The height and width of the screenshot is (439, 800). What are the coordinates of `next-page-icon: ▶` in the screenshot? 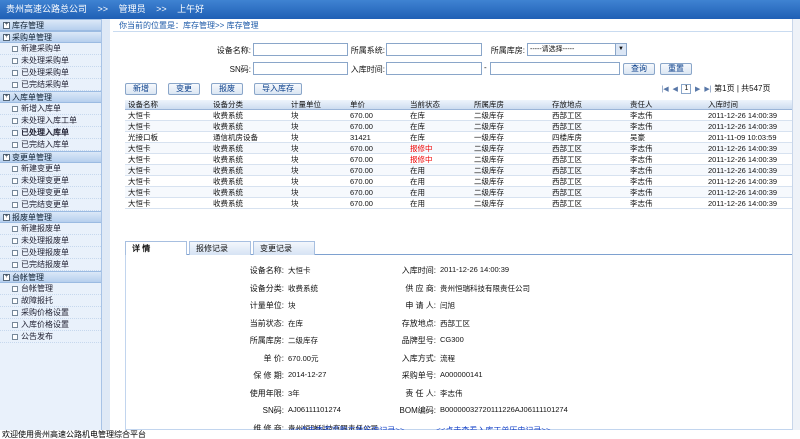 It's located at (698, 89).